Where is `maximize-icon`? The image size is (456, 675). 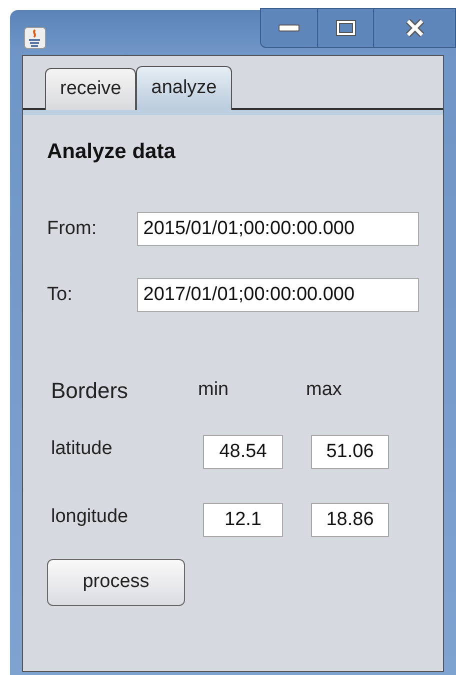
maximize-icon is located at coordinates (346, 28).